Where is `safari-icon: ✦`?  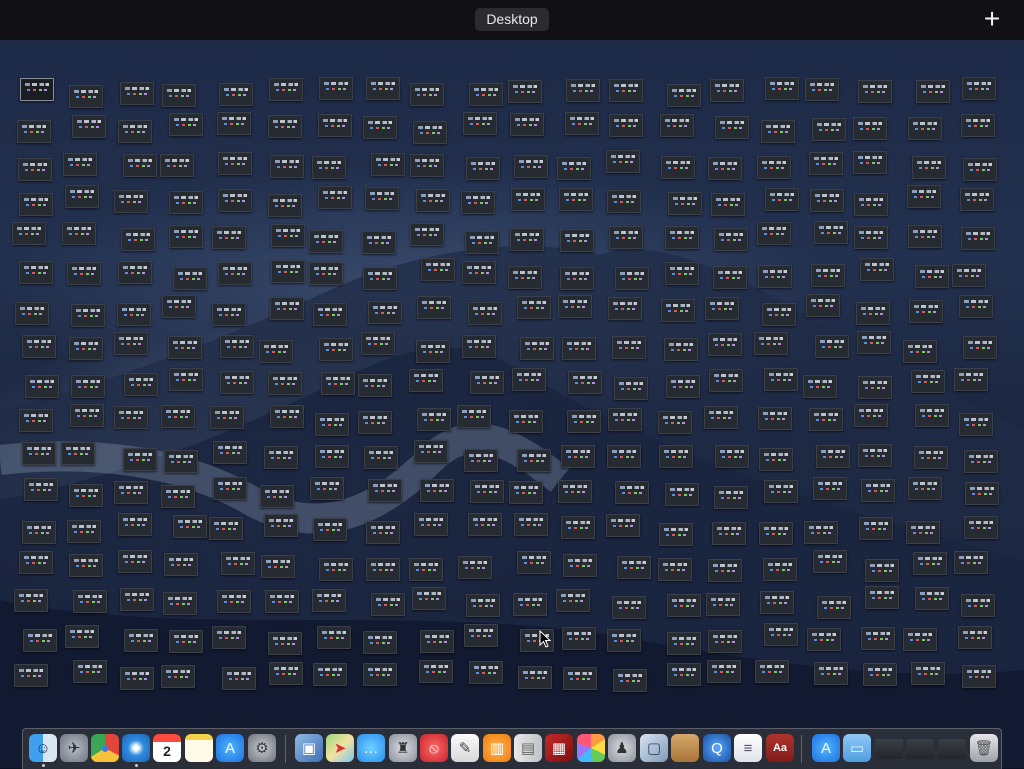
safari-icon: ✦ is located at coordinates (136, 748).